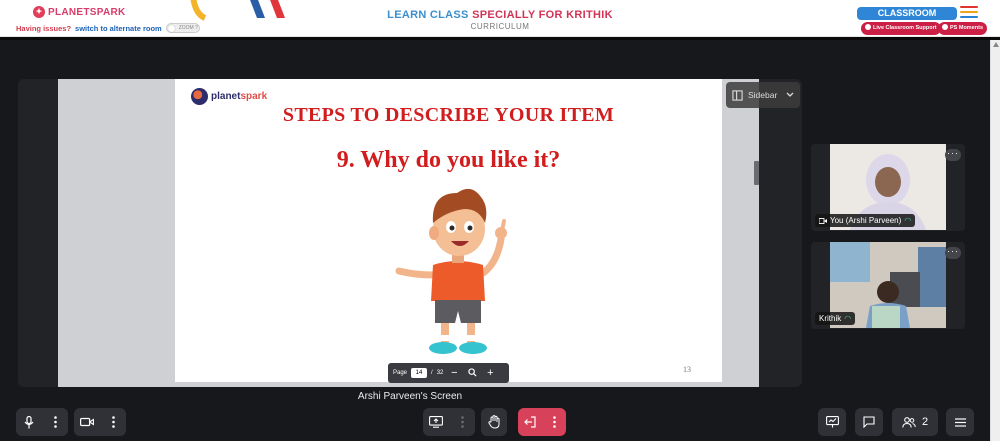 This screenshot has height=441, width=1000. I want to click on share-screen-control, so click(449, 422).